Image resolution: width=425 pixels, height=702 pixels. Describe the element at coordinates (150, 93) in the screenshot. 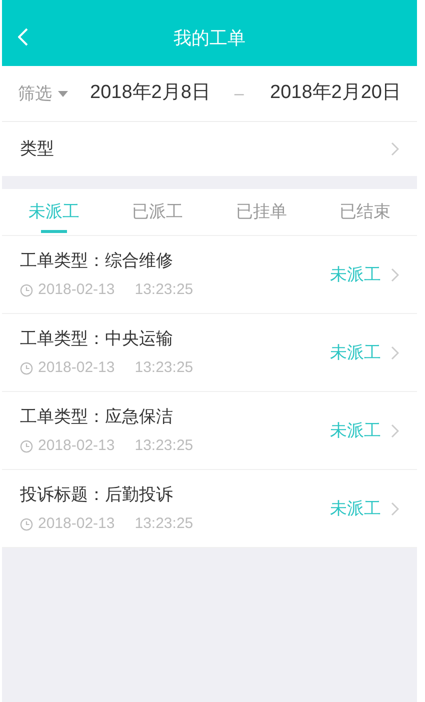

I see `start-date: 2018年2月8日` at that location.